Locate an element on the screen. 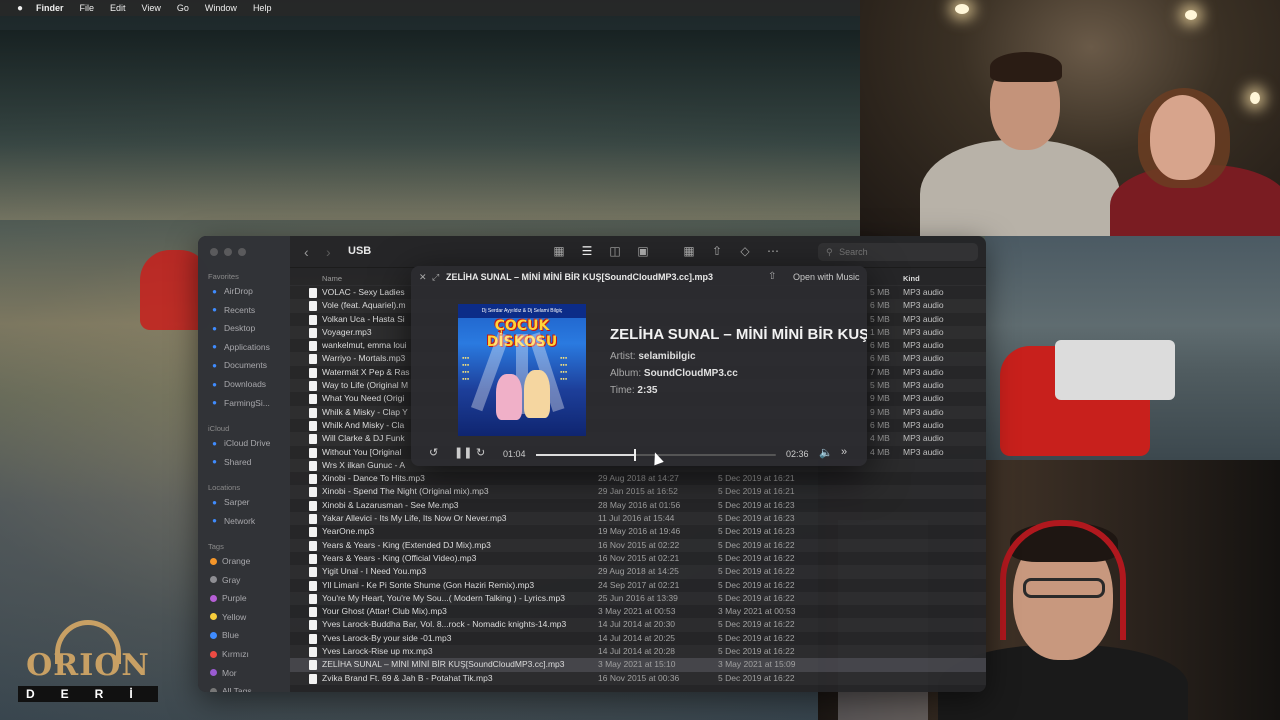 This screenshot has height=720, width=1280. sidebar-item-airdrop: ● AirDrop is located at coordinates (231, 291).